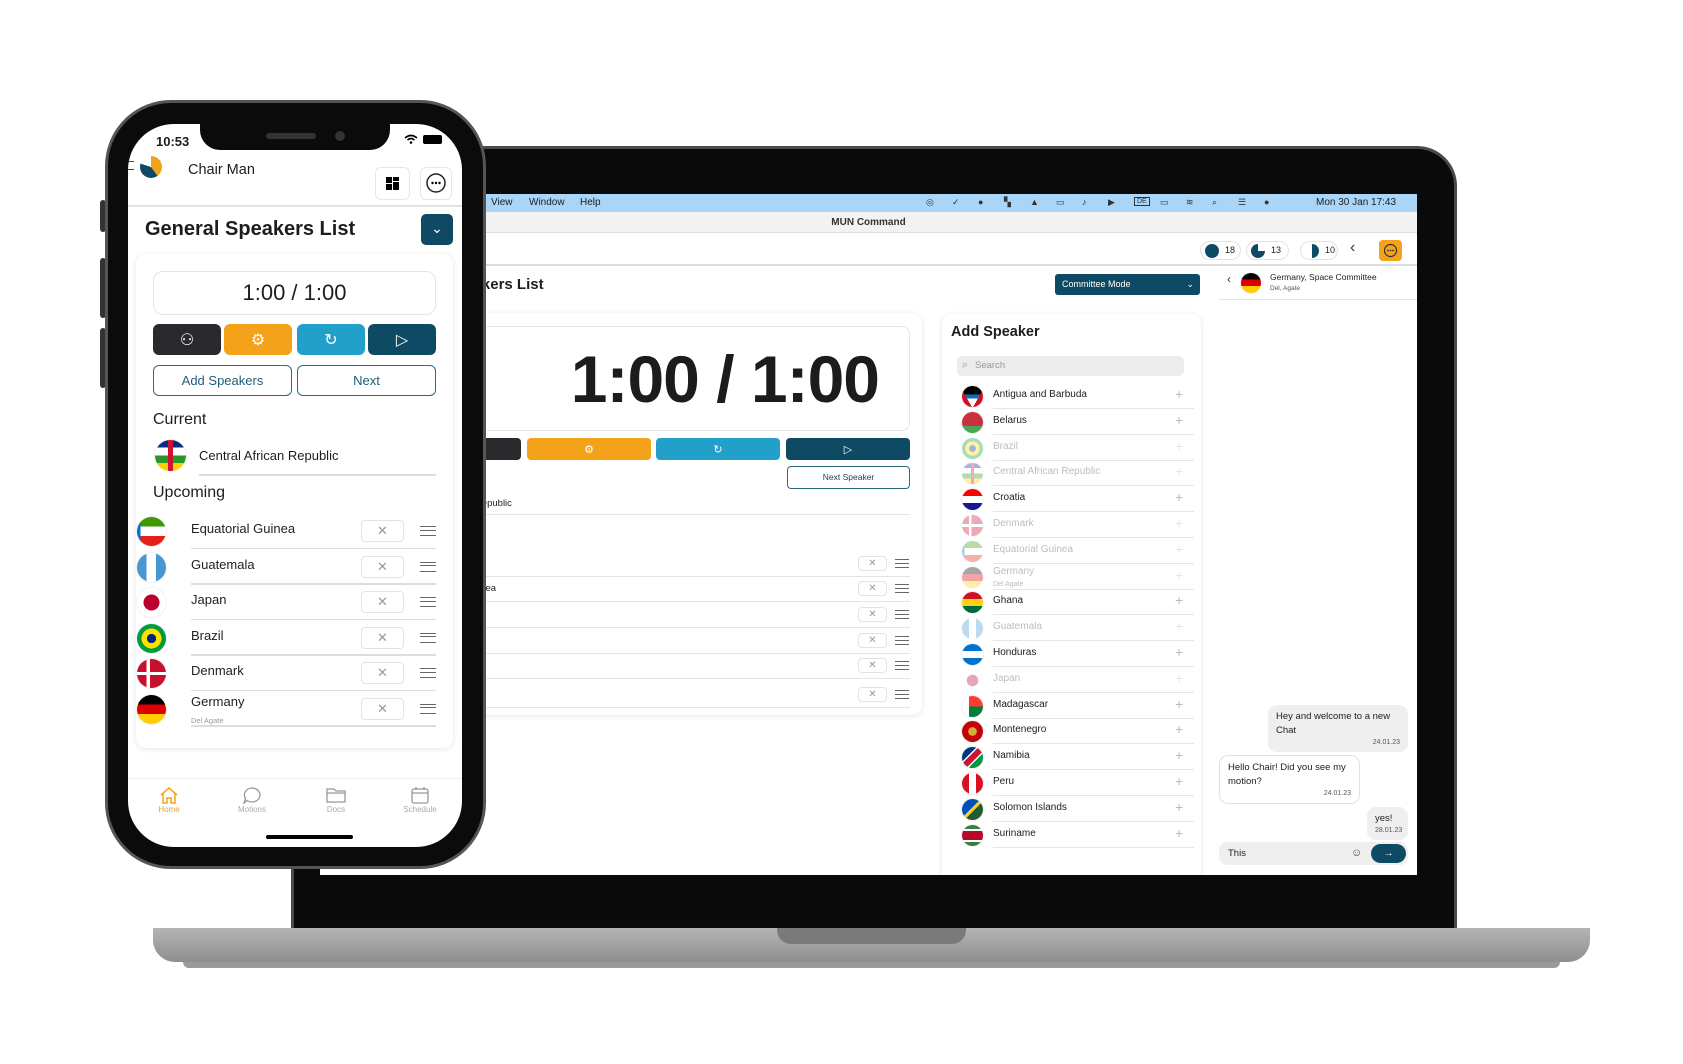 The image size is (1683, 1064). Describe the element at coordinates (309, 837) in the screenshot. I see `home-indicator` at that location.